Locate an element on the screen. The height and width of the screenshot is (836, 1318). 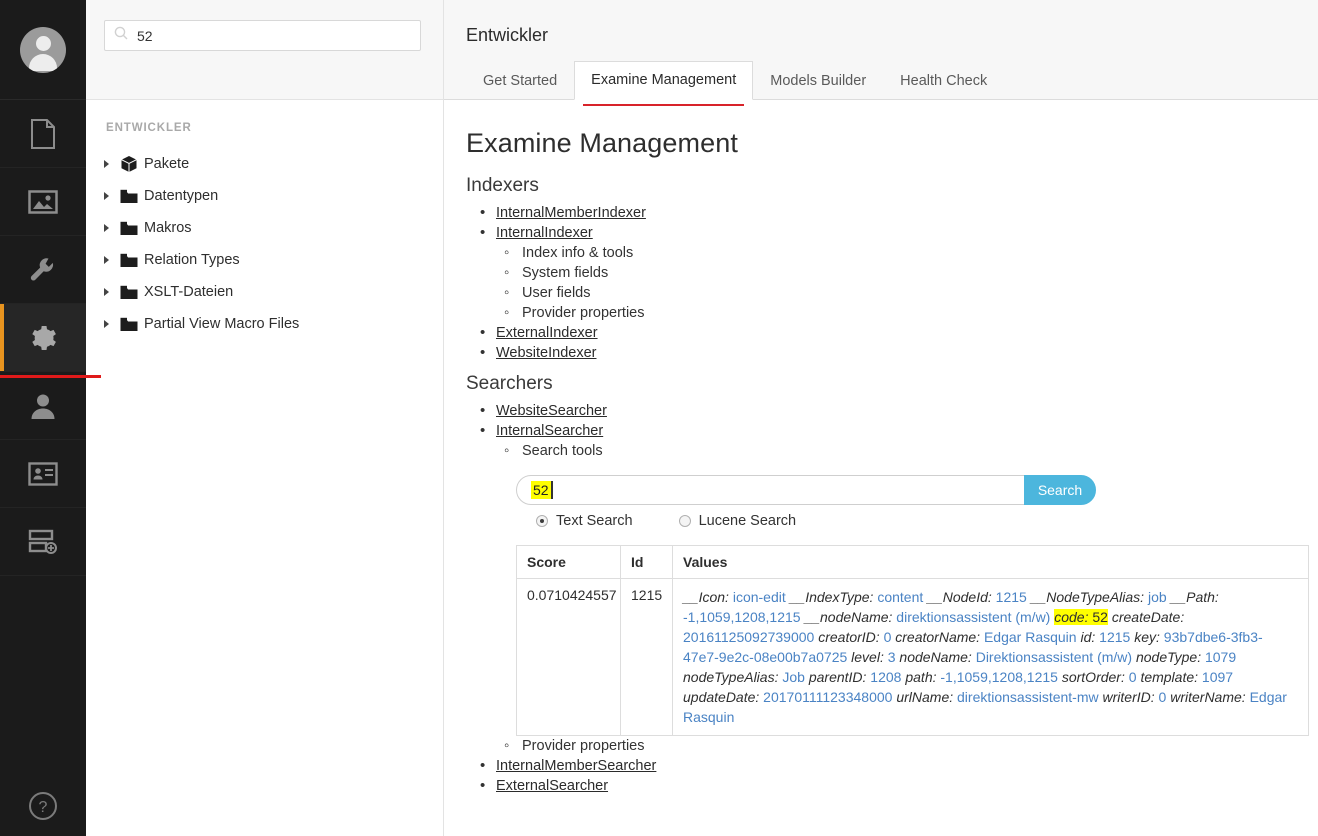
field-key: __NodeTypeAlias: is located at coordinates (1087, 597).